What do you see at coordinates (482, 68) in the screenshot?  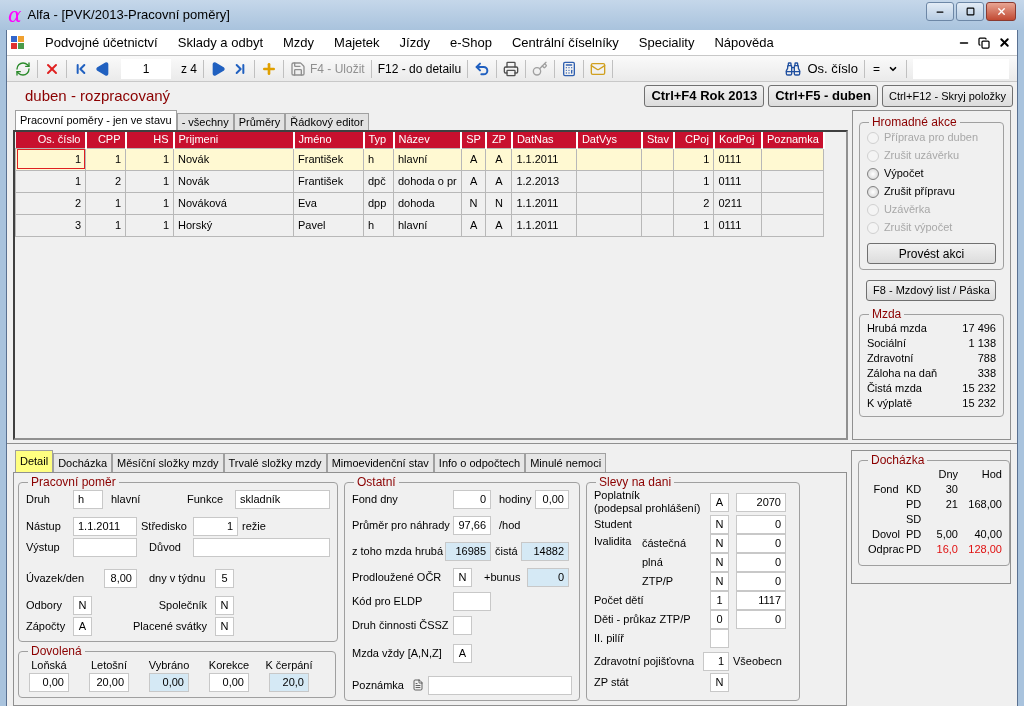 I see `undo-icon` at bounding box center [482, 68].